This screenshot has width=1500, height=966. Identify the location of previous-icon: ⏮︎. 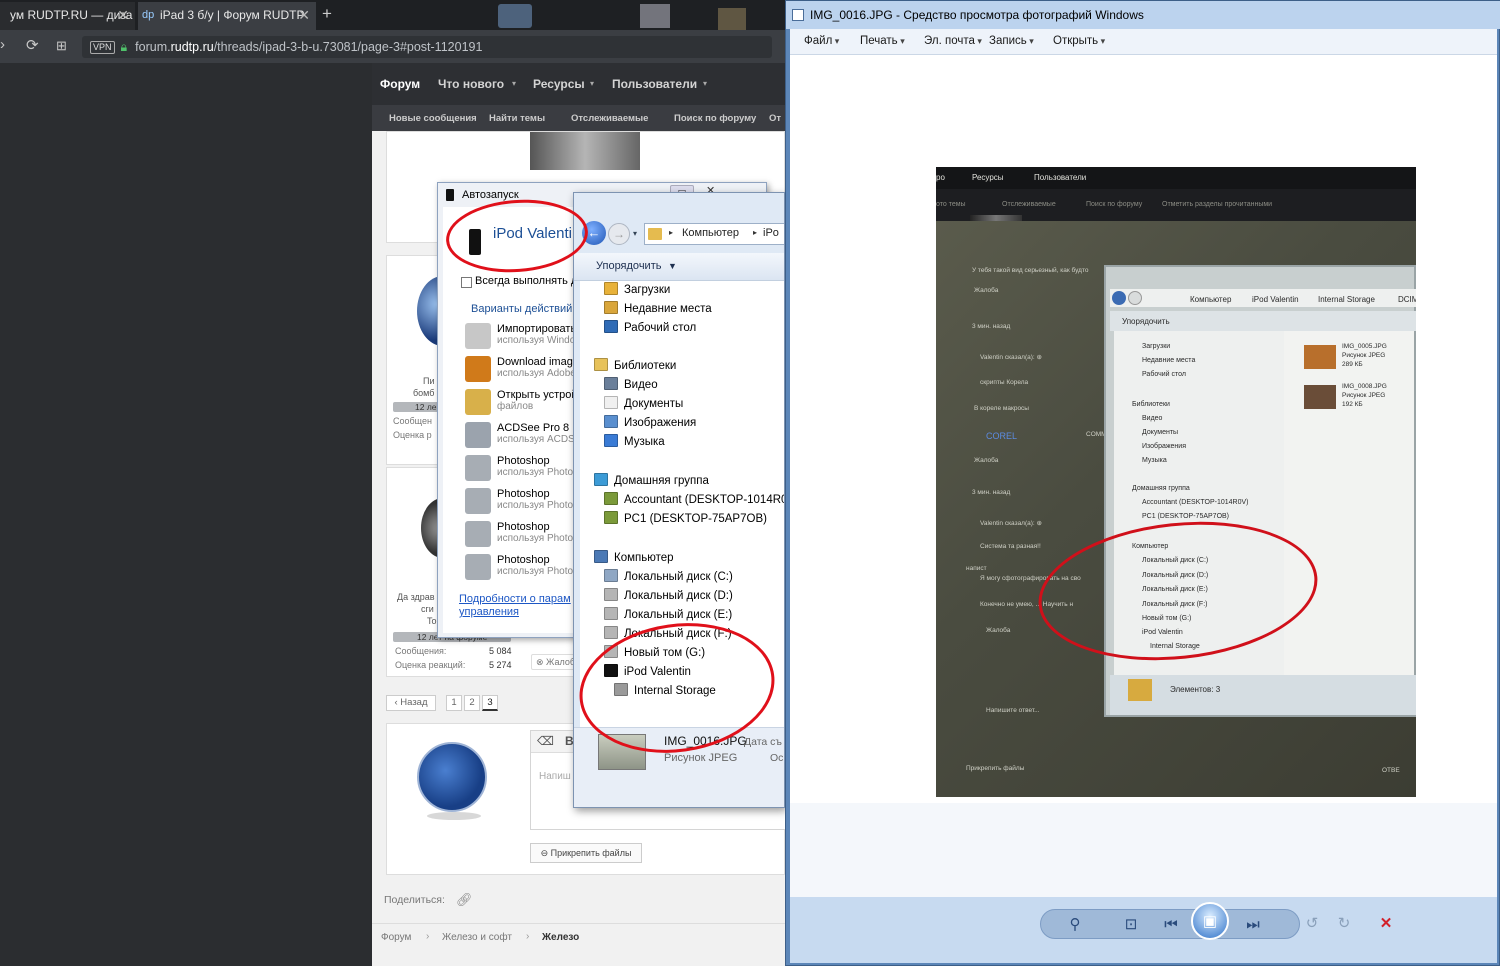
(1171, 925).